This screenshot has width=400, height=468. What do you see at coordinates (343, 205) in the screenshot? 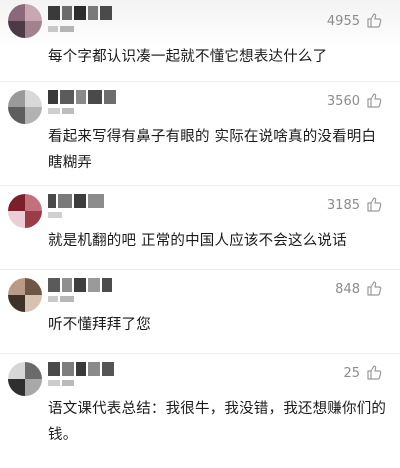
I see `like-count: 3185` at bounding box center [343, 205].